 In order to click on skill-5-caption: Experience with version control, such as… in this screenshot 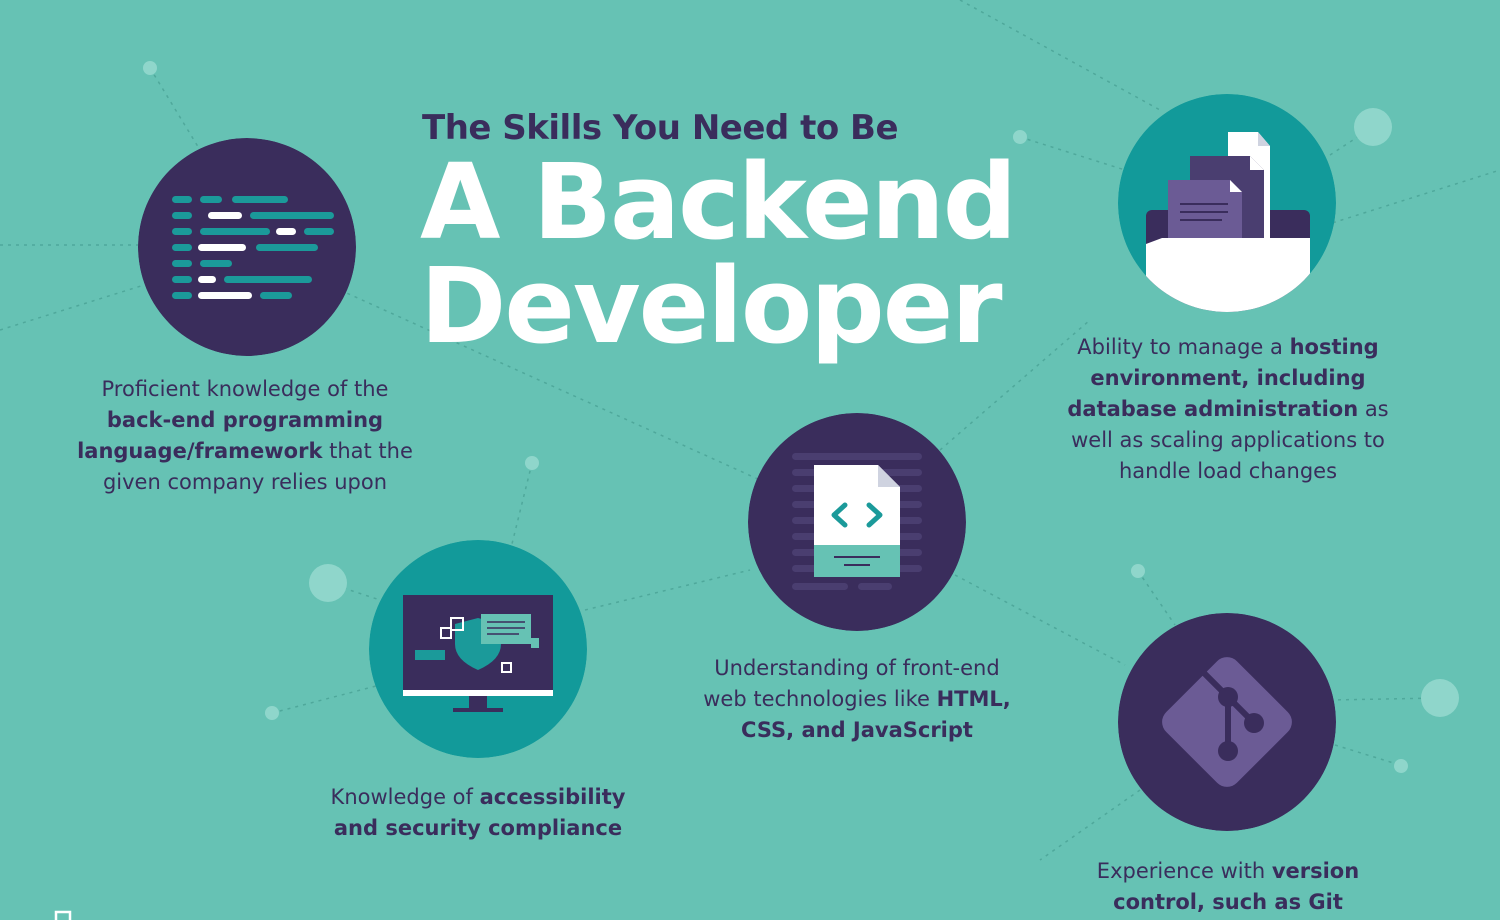, I will do `click(1228, 887)`.